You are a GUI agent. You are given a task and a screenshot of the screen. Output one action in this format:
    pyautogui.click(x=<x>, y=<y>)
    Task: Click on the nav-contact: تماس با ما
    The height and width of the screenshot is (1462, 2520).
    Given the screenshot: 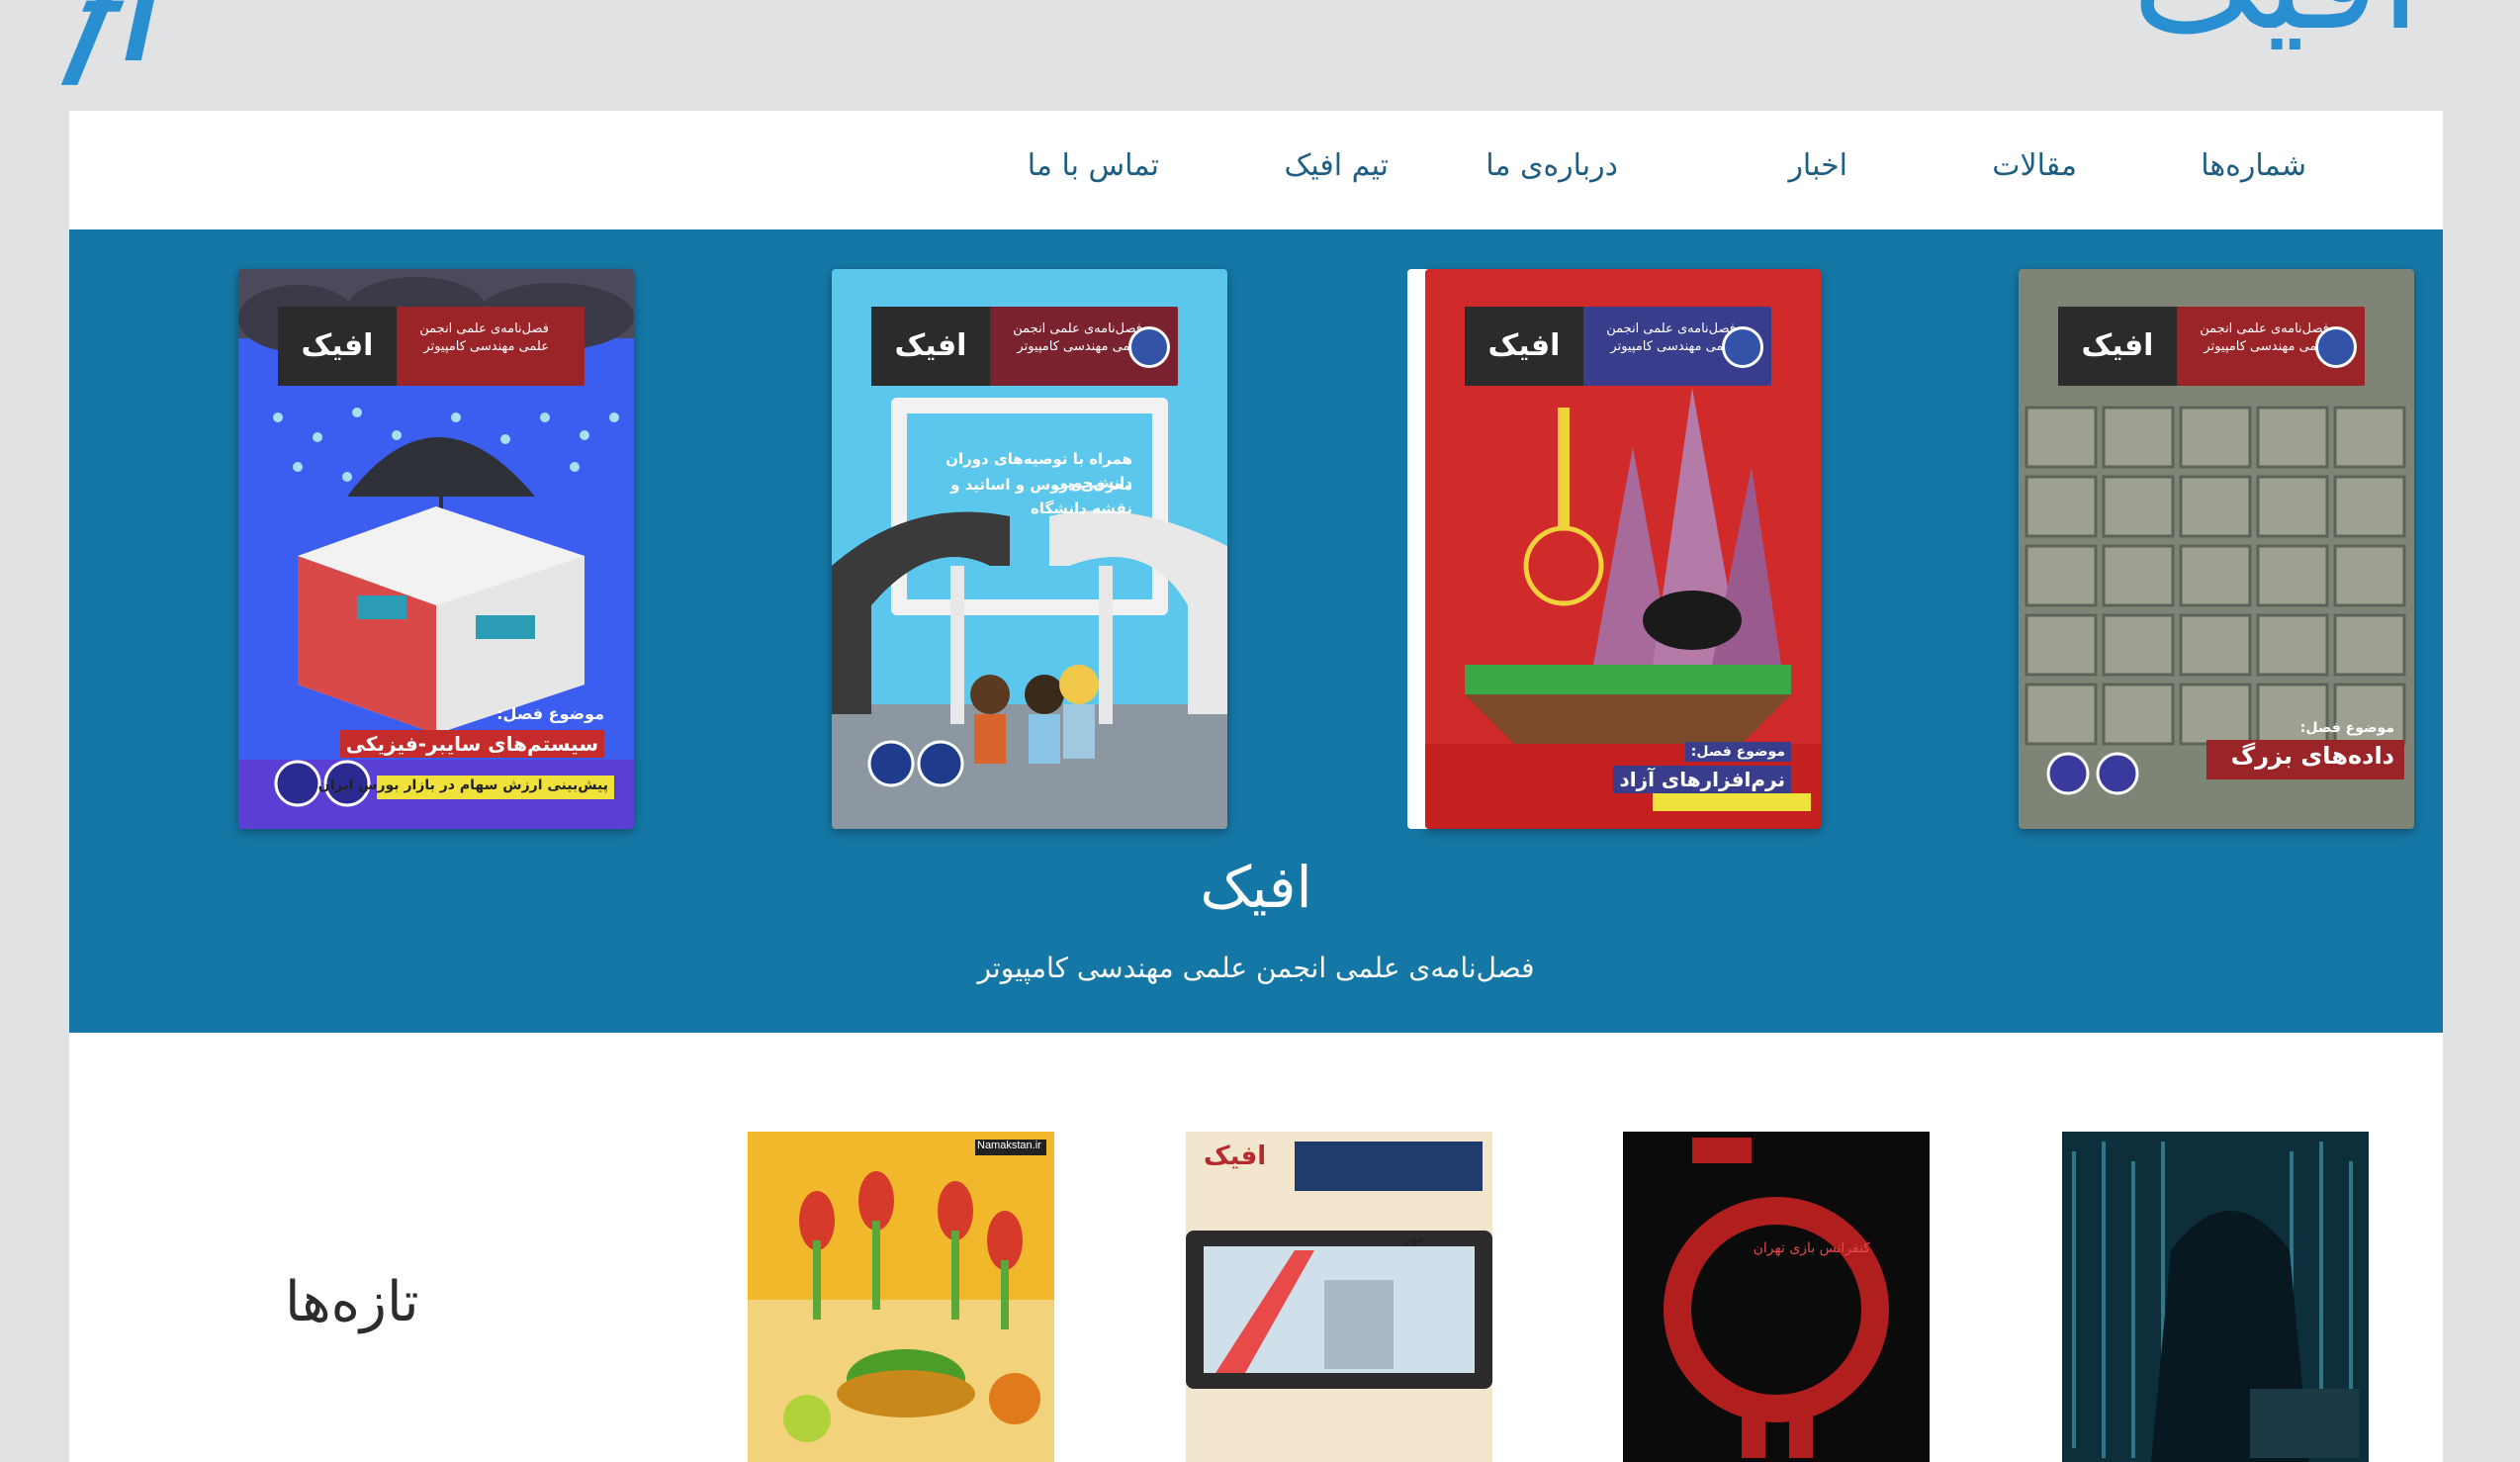 What is the action you would take?
    pyautogui.click(x=1093, y=165)
    